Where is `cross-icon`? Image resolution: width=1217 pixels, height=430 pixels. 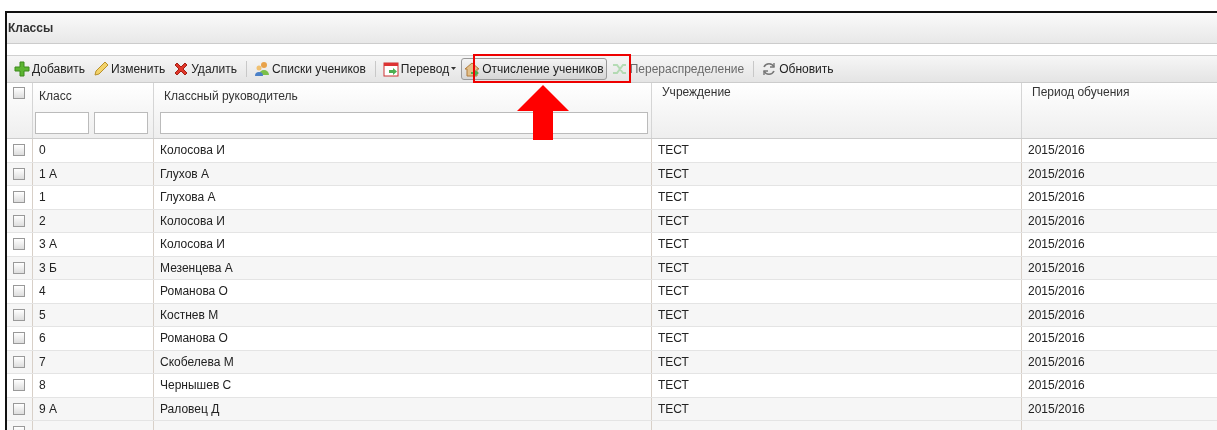 cross-icon is located at coordinates (181, 69).